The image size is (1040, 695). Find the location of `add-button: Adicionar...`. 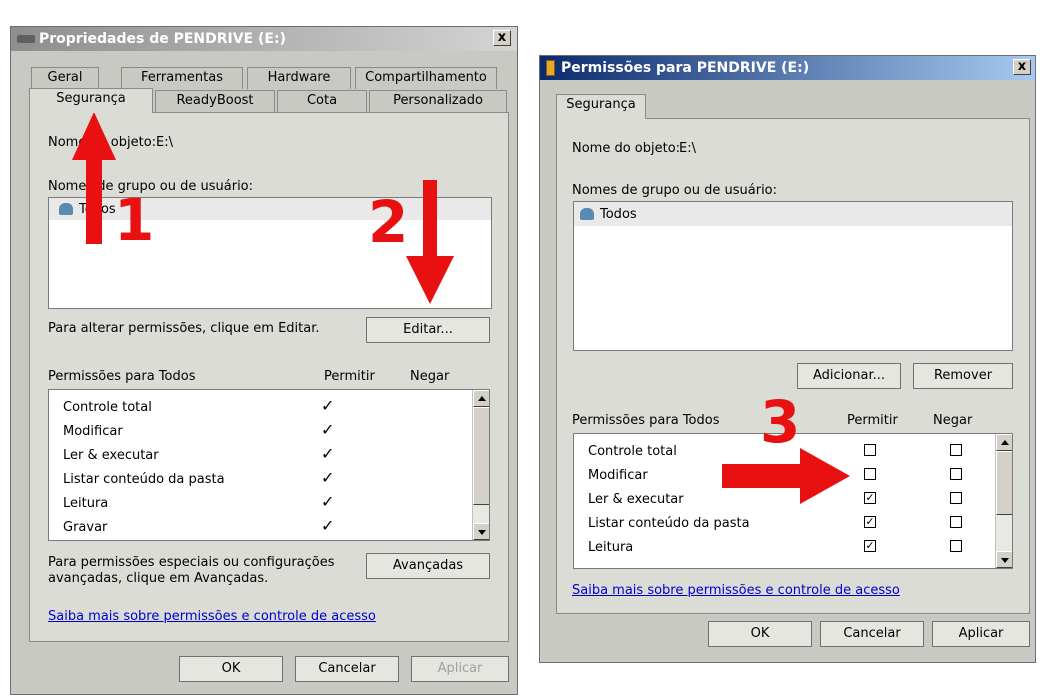

add-button: Adicionar... is located at coordinates (849, 376).